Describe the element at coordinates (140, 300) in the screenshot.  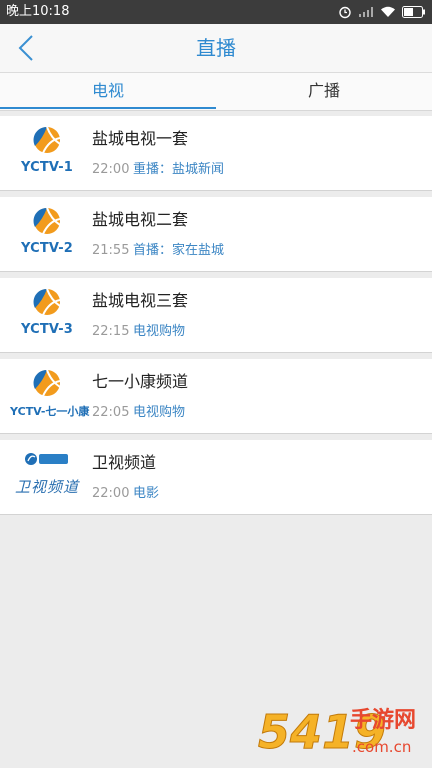
I see `channel-name: 盐城电视三套` at that location.